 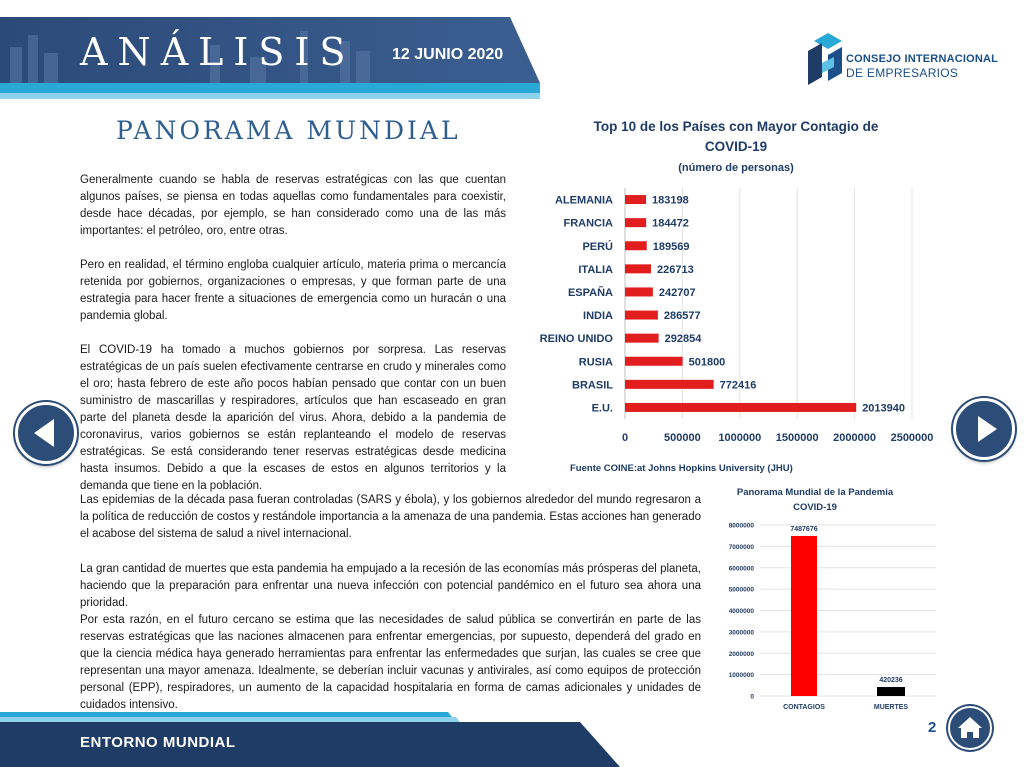 What do you see at coordinates (218, 52) in the screenshot?
I see `header-title: ANÁLISIS` at bounding box center [218, 52].